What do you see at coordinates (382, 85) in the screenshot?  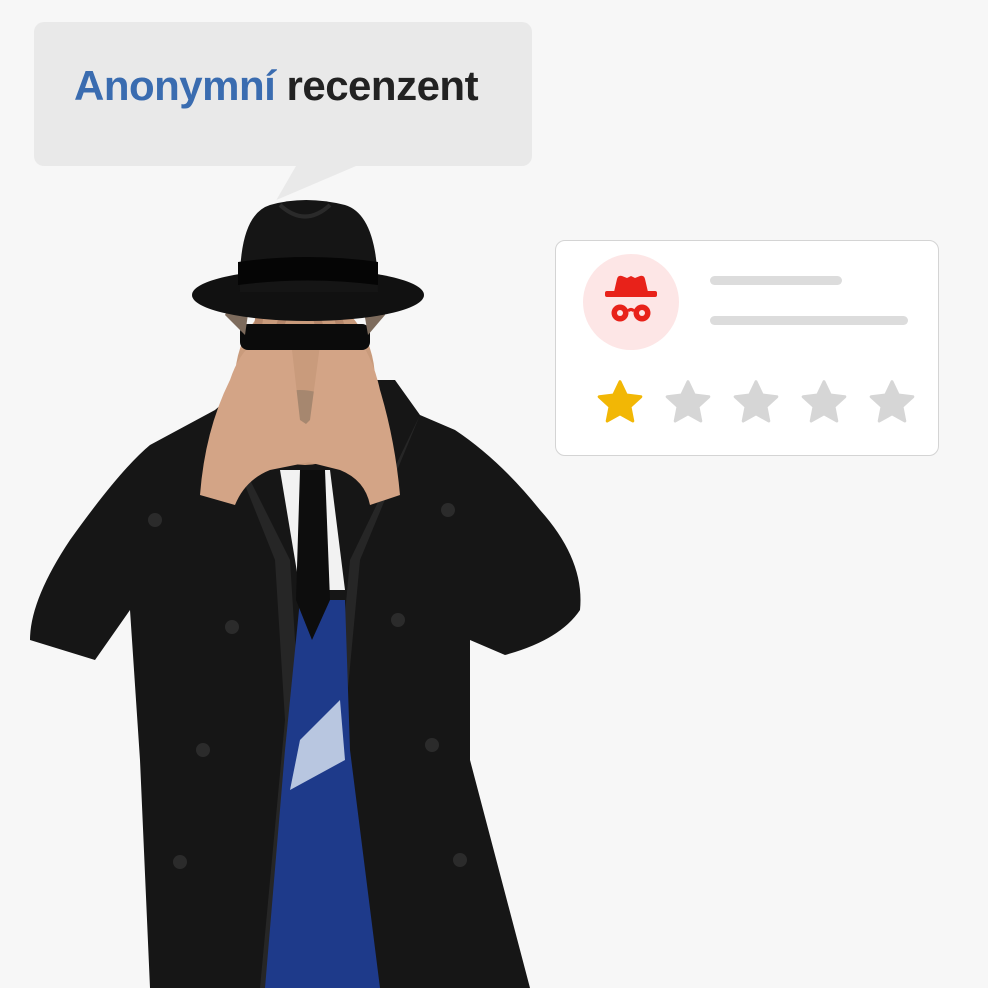 I see `bubble-rest-word: recenzent` at bounding box center [382, 85].